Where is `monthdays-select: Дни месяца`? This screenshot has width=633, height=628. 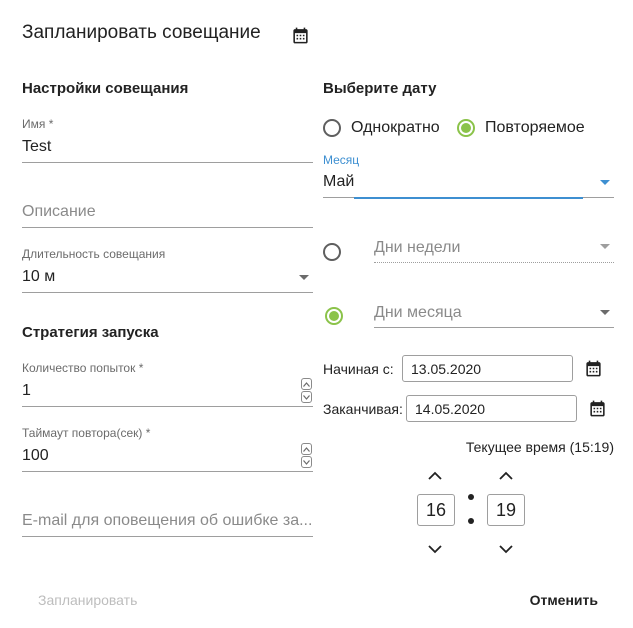 monthdays-select: Дни месяца is located at coordinates (418, 313).